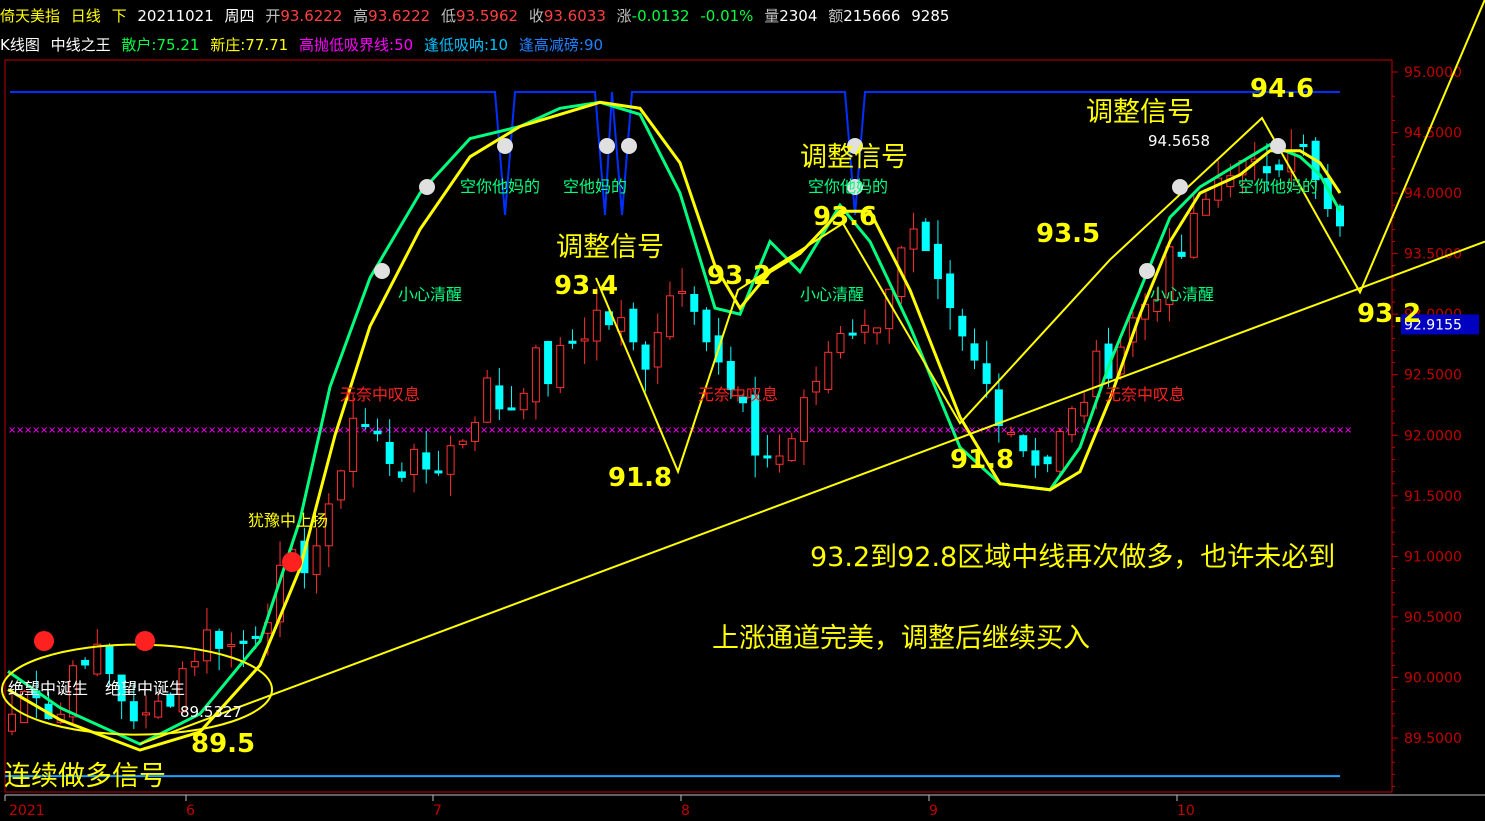 The width and height of the screenshot is (1485, 821). I want to click on y-tick-label: 94.5000, so click(1433, 134).